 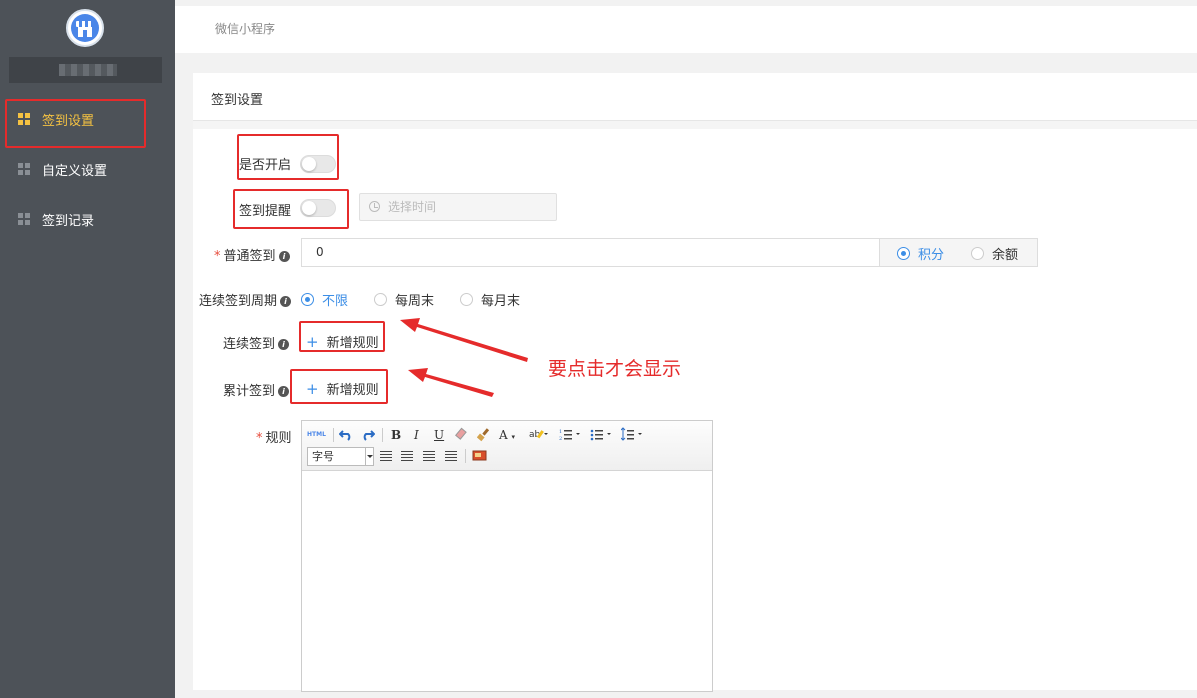 What do you see at coordinates (340, 456) in the screenshot?
I see `font-size-select: 字号` at bounding box center [340, 456].